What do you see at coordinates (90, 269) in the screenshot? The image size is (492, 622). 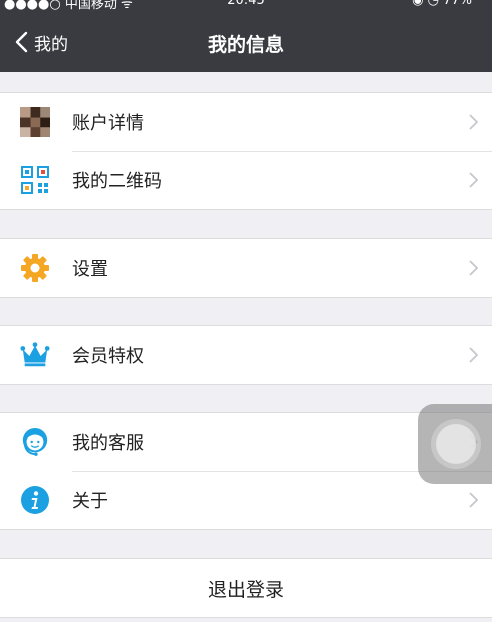 I see `list-item-label: 设置` at bounding box center [90, 269].